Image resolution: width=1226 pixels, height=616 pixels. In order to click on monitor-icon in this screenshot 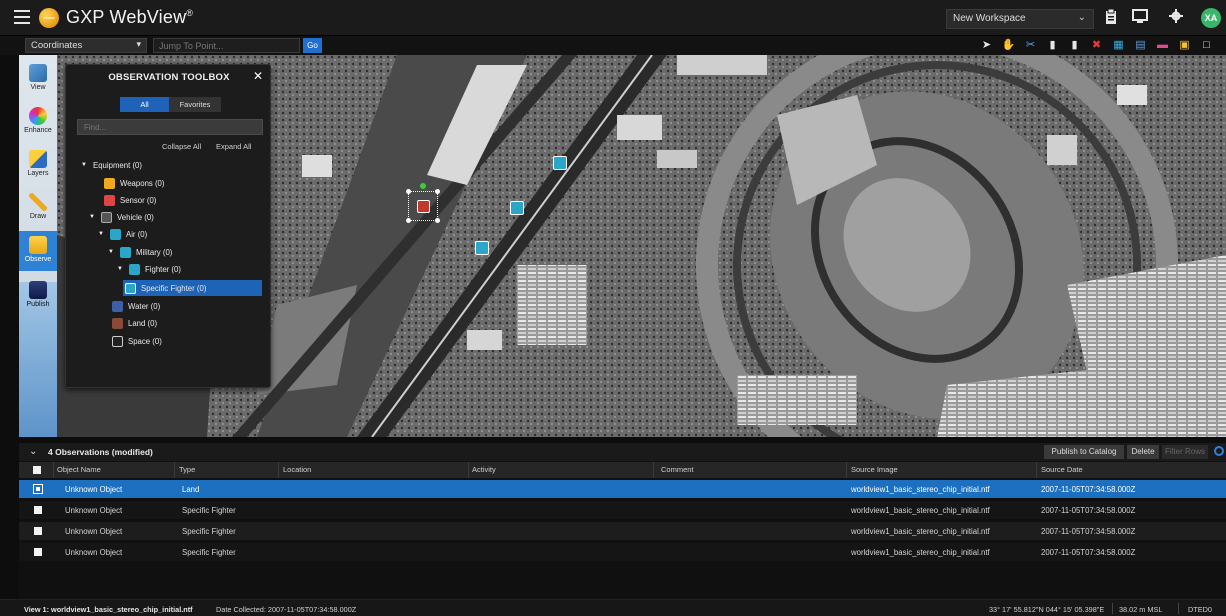, I will do `click(1140, 18)`.